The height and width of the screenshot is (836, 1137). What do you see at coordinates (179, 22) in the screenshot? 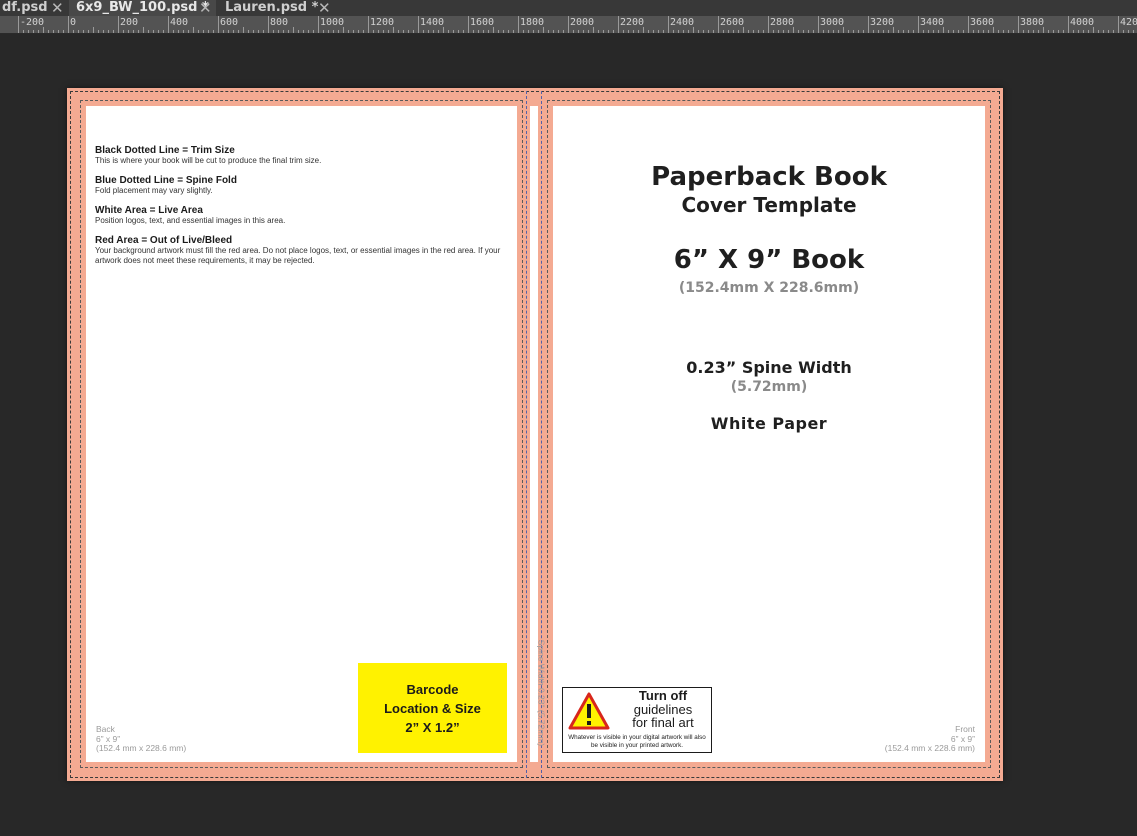
I see `ruler-label: 400` at bounding box center [179, 22].